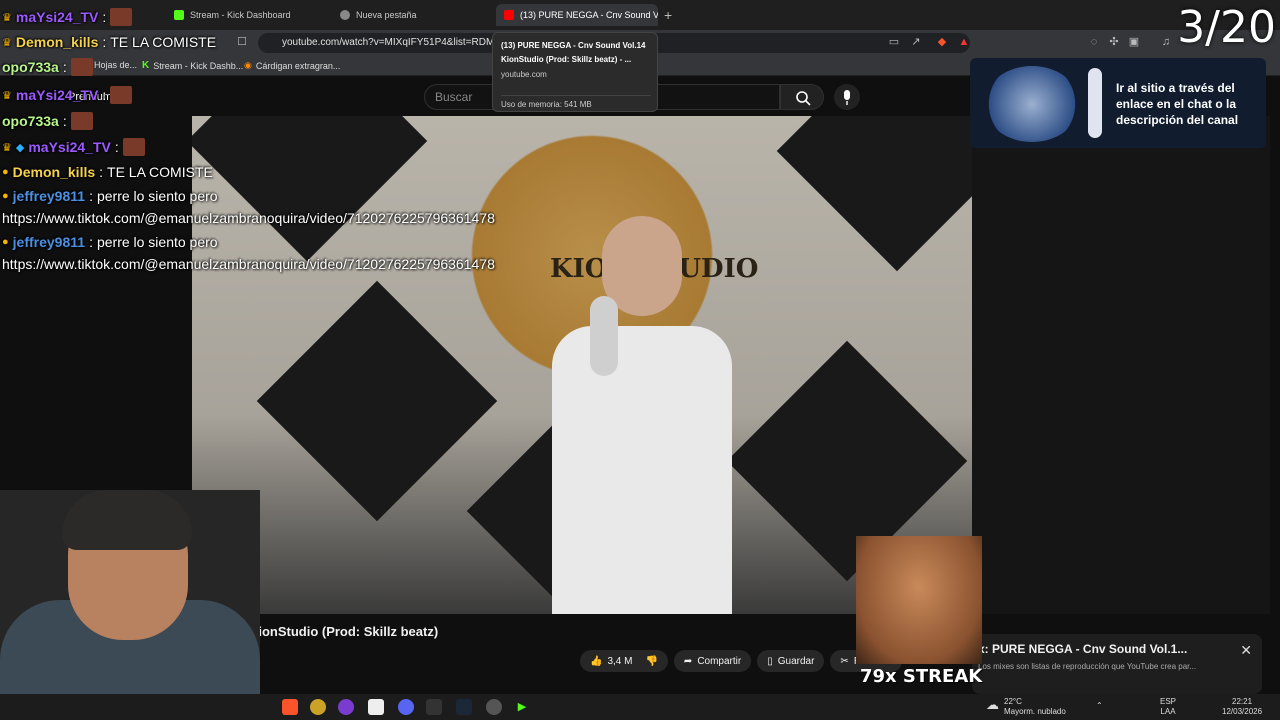 This screenshot has height=720, width=1280. What do you see at coordinates (1094, 42) in the screenshot?
I see `extension-icon: ◌` at bounding box center [1094, 42].